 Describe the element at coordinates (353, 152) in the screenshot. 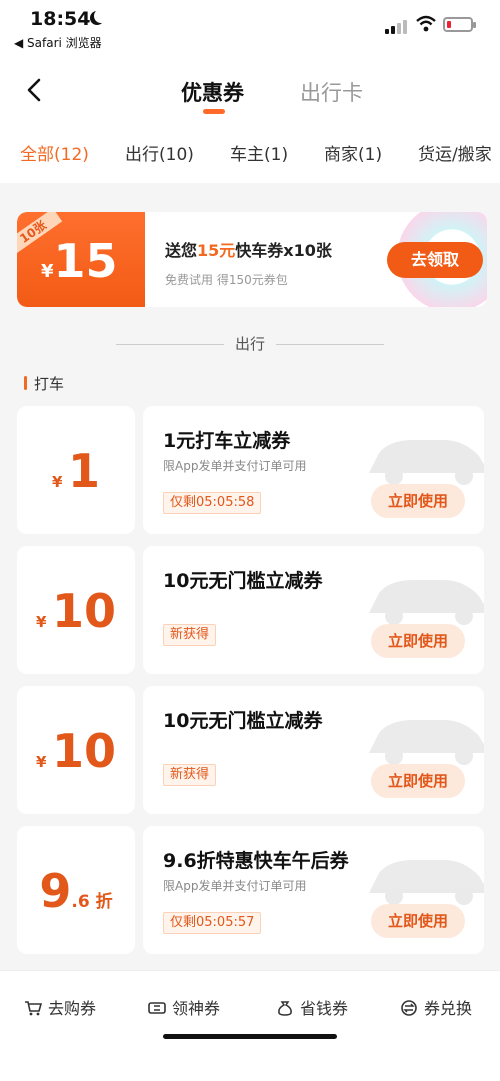

I see `filter-merchant: 商家(1)` at that location.